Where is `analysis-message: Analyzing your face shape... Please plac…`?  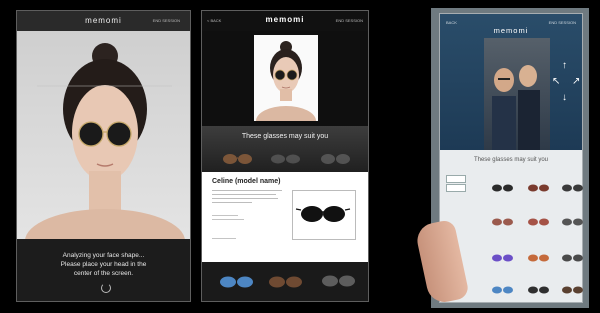 analysis-message: Analyzing your face shape... Please plac… is located at coordinates (103, 264).